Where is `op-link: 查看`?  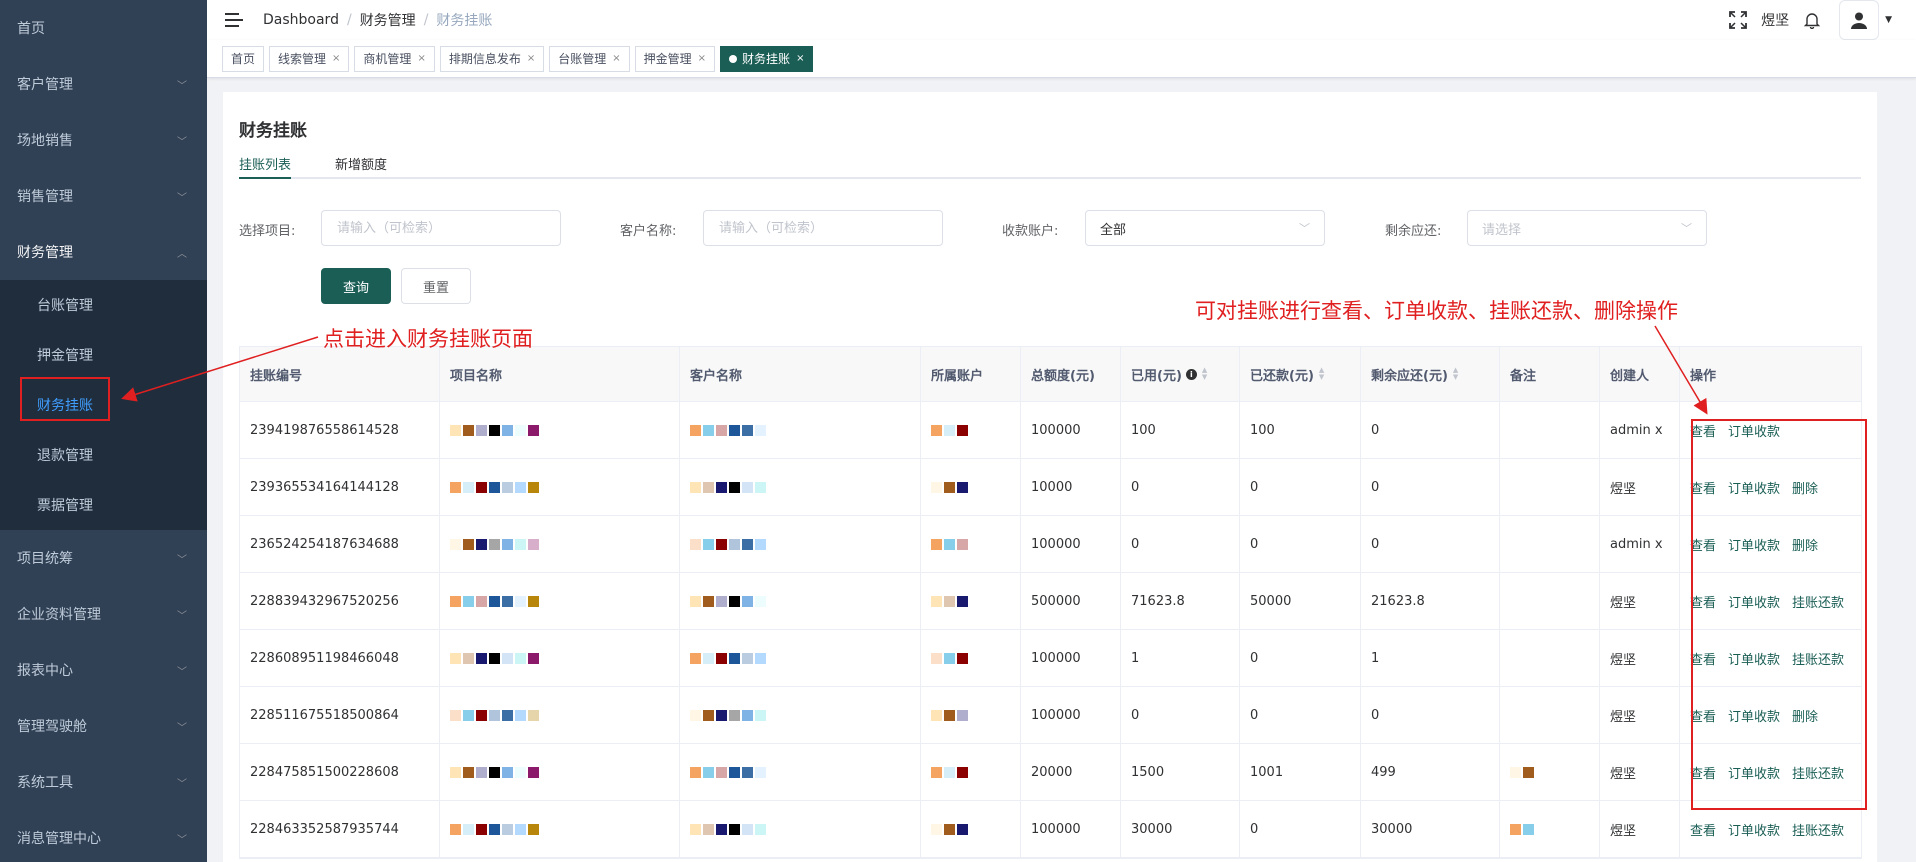
op-link: 查看 is located at coordinates (1703, 829).